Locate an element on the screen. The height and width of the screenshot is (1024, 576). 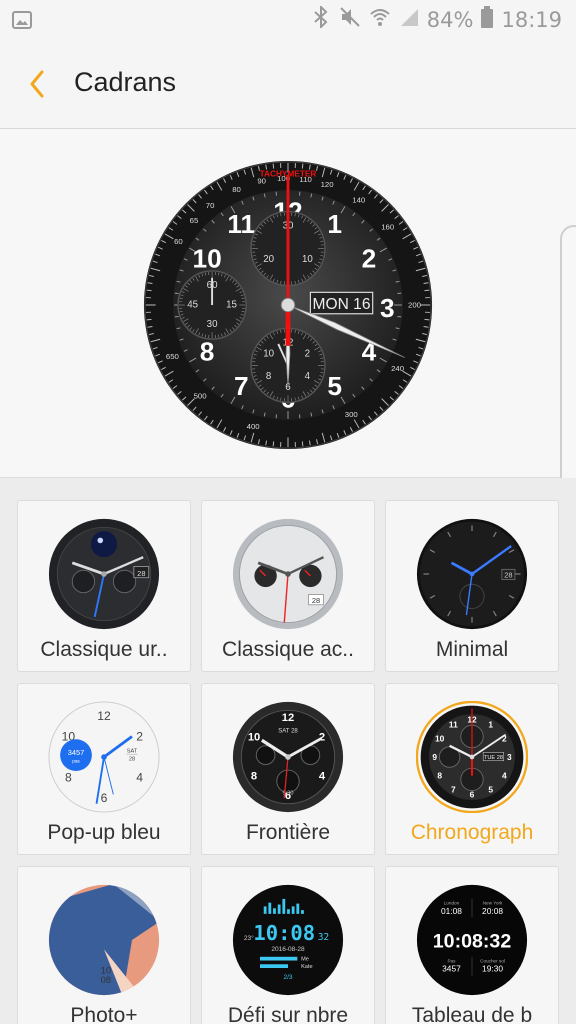
subdial-label: 8 is located at coordinates (268, 376).